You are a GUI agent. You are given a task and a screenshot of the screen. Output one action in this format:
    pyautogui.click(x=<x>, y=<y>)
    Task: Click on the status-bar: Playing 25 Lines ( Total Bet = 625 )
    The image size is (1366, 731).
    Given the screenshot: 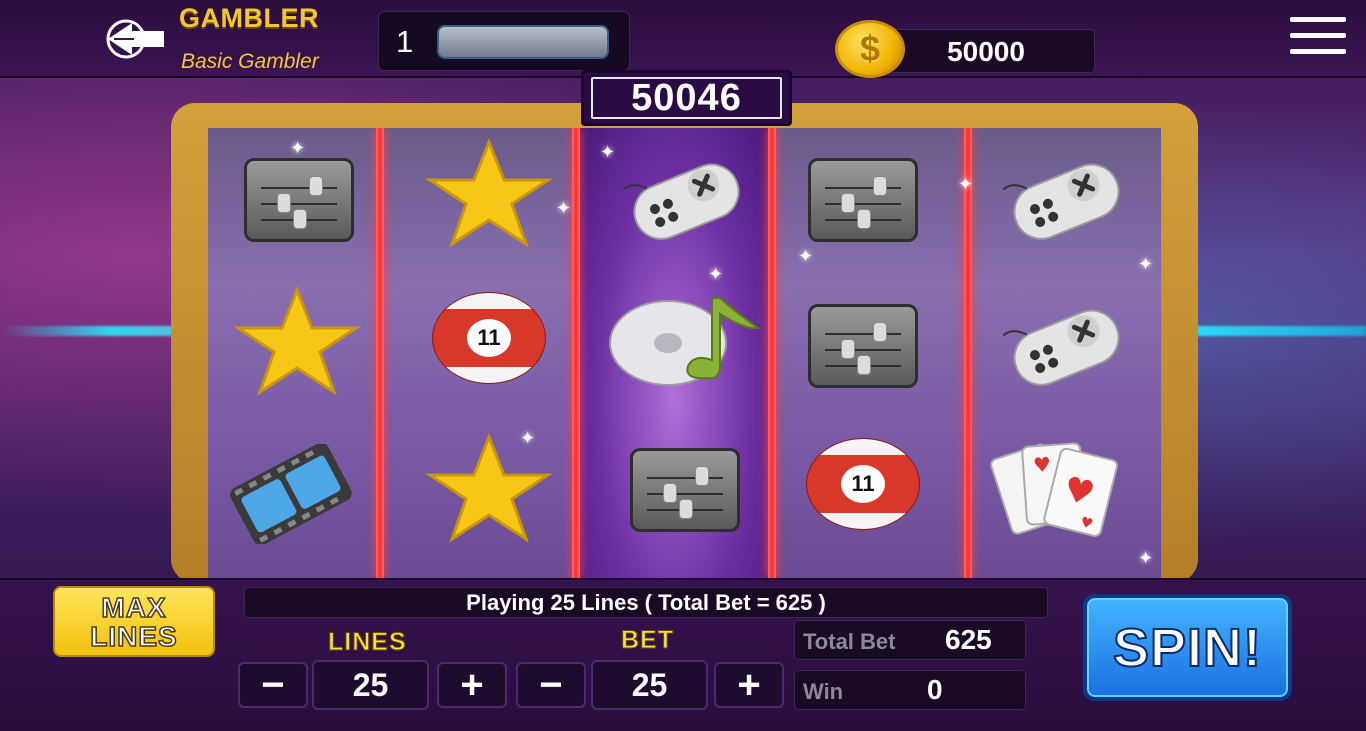 What is the action you would take?
    pyautogui.click(x=646, y=602)
    